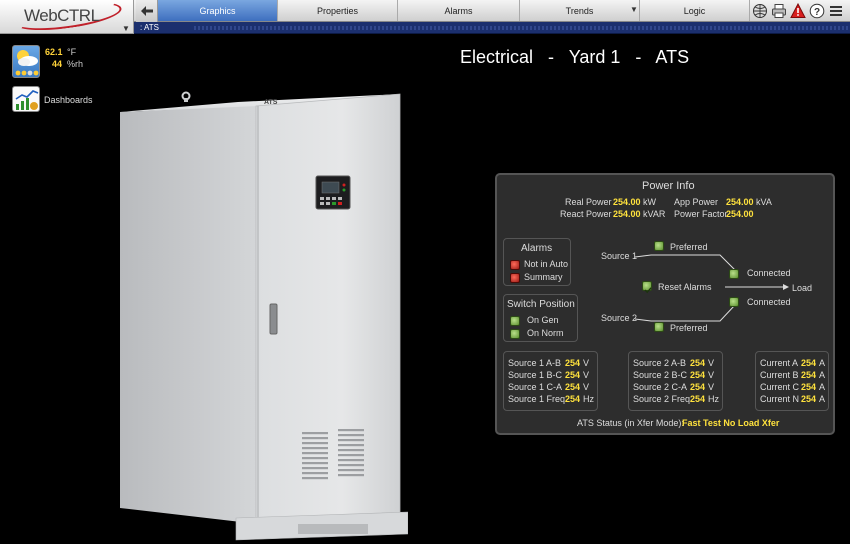 Image resolution: width=850 pixels, height=544 pixels. What do you see at coordinates (26, 99) in the screenshot?
I see `dashboards-icon` at bounding box center [26, 99].